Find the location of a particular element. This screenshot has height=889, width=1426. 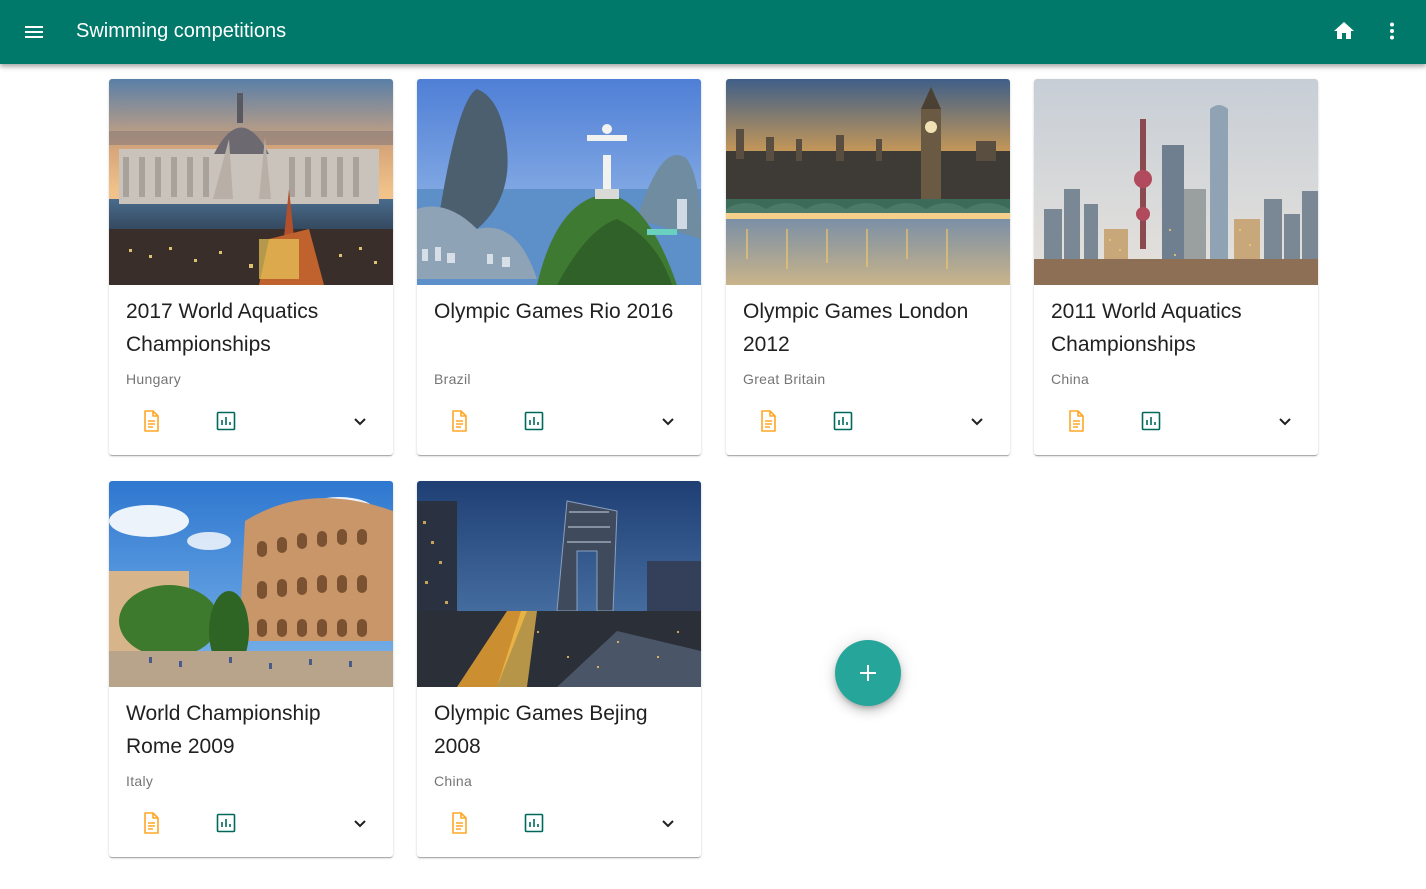

app-title: Swimming competitions is located at coordinates (181, 31).